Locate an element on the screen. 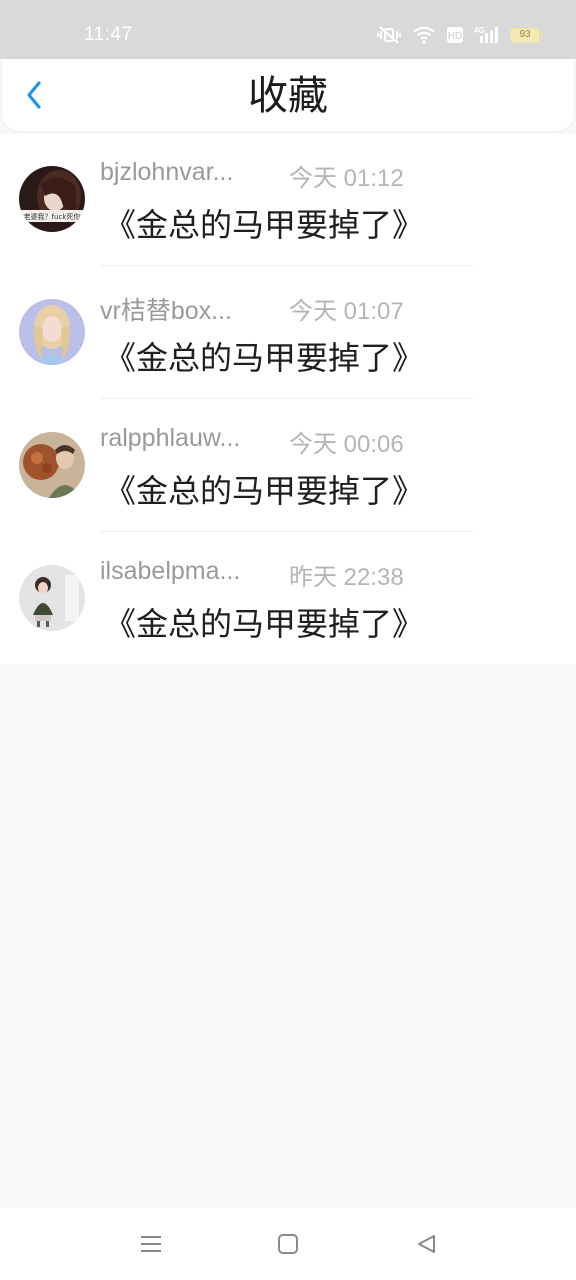 The width and height of the screenshot is (576, 1280). page-title: 收藏 is located at coordinates (288, 96).